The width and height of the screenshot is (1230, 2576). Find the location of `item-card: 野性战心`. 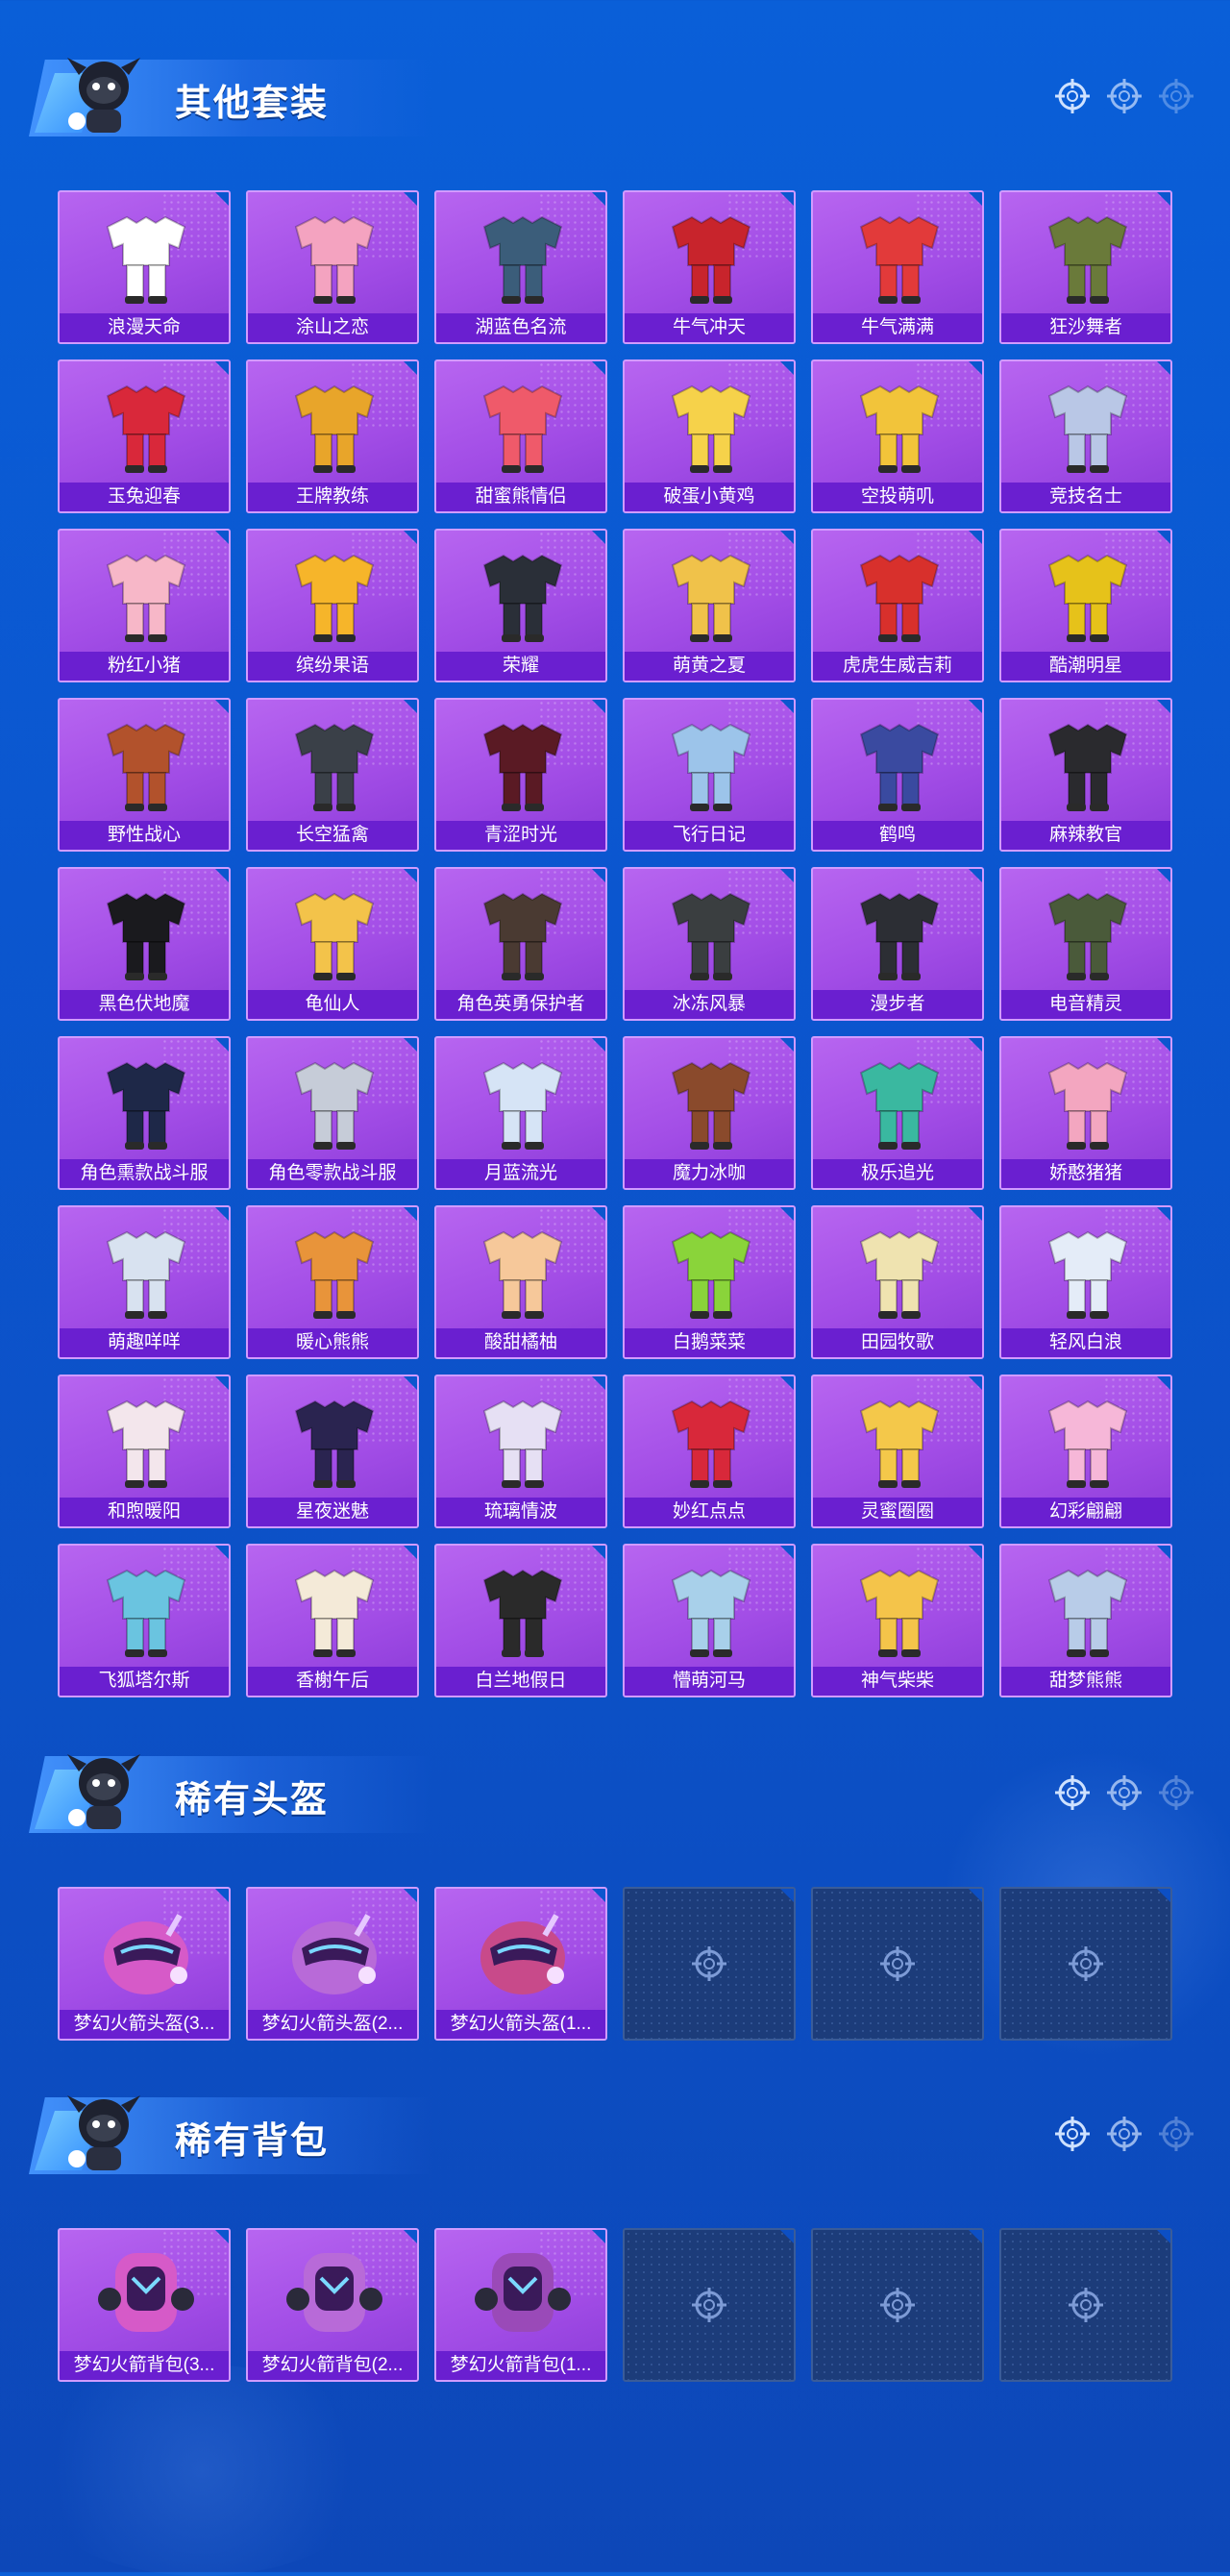

item-card: 野性战心 is located at coordinates (145, 775).